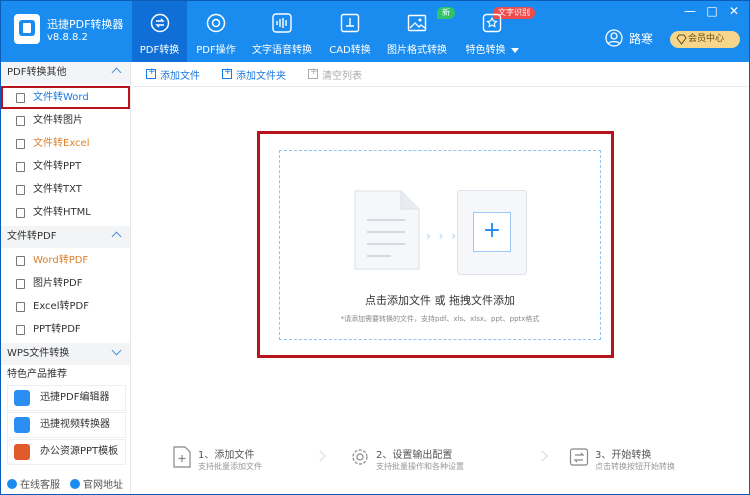 The width and height of the screenshot is (750, 495). I want to click on nav-cad-convert: CAD转换, so click(350, 31).